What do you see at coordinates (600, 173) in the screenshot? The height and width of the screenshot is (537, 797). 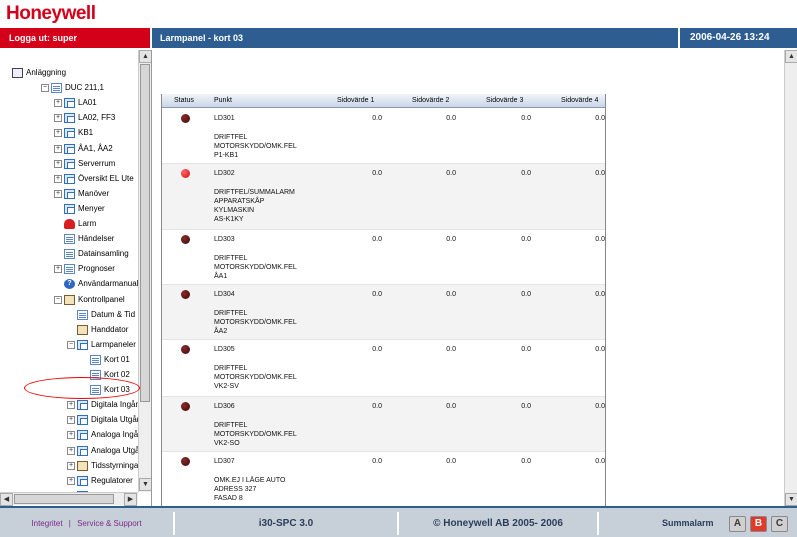 I see `side-value-4: 0.0` at bounding box center [600, 173].